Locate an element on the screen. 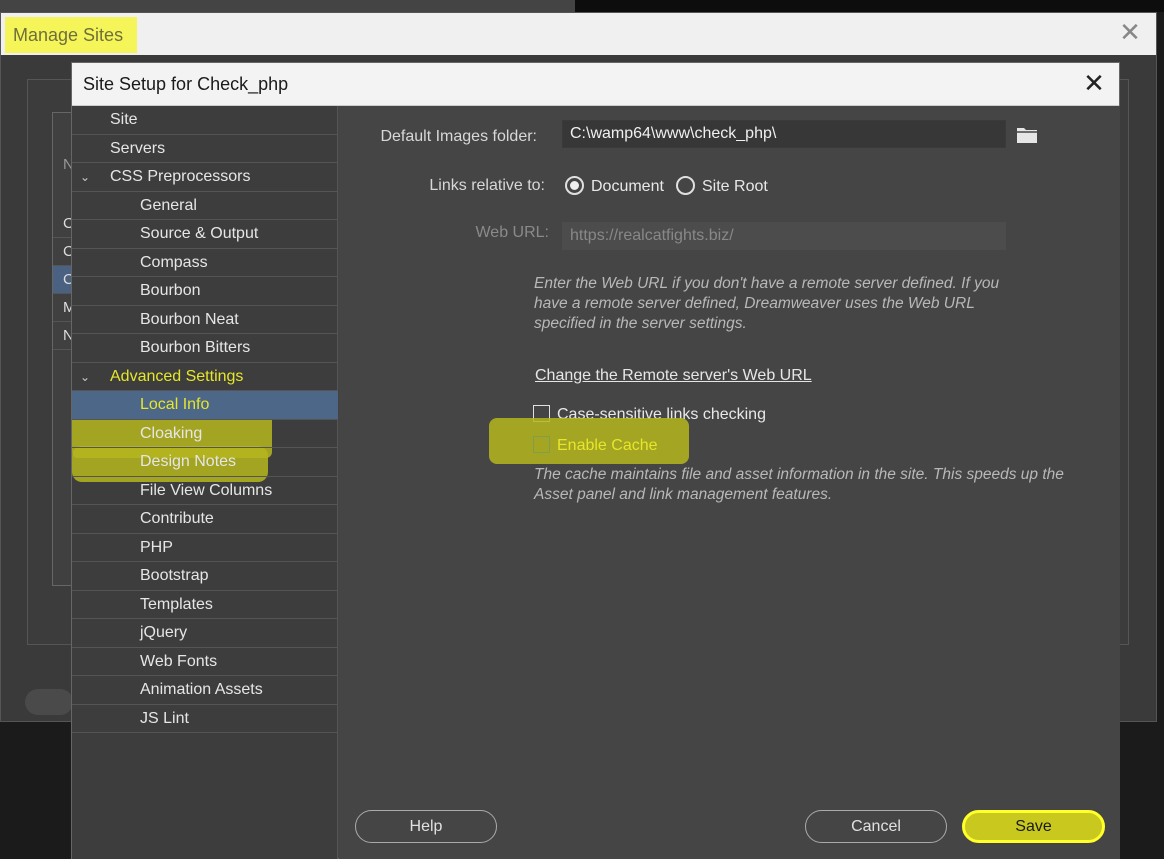  folder-icon is located at coordinates (1027, 135).